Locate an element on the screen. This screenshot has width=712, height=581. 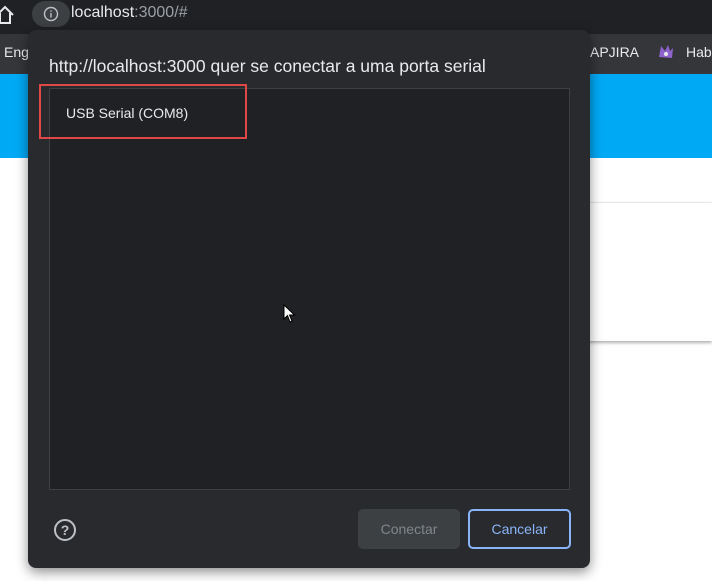
bookmark-eng: Eng is located at coordinates (16, 52).